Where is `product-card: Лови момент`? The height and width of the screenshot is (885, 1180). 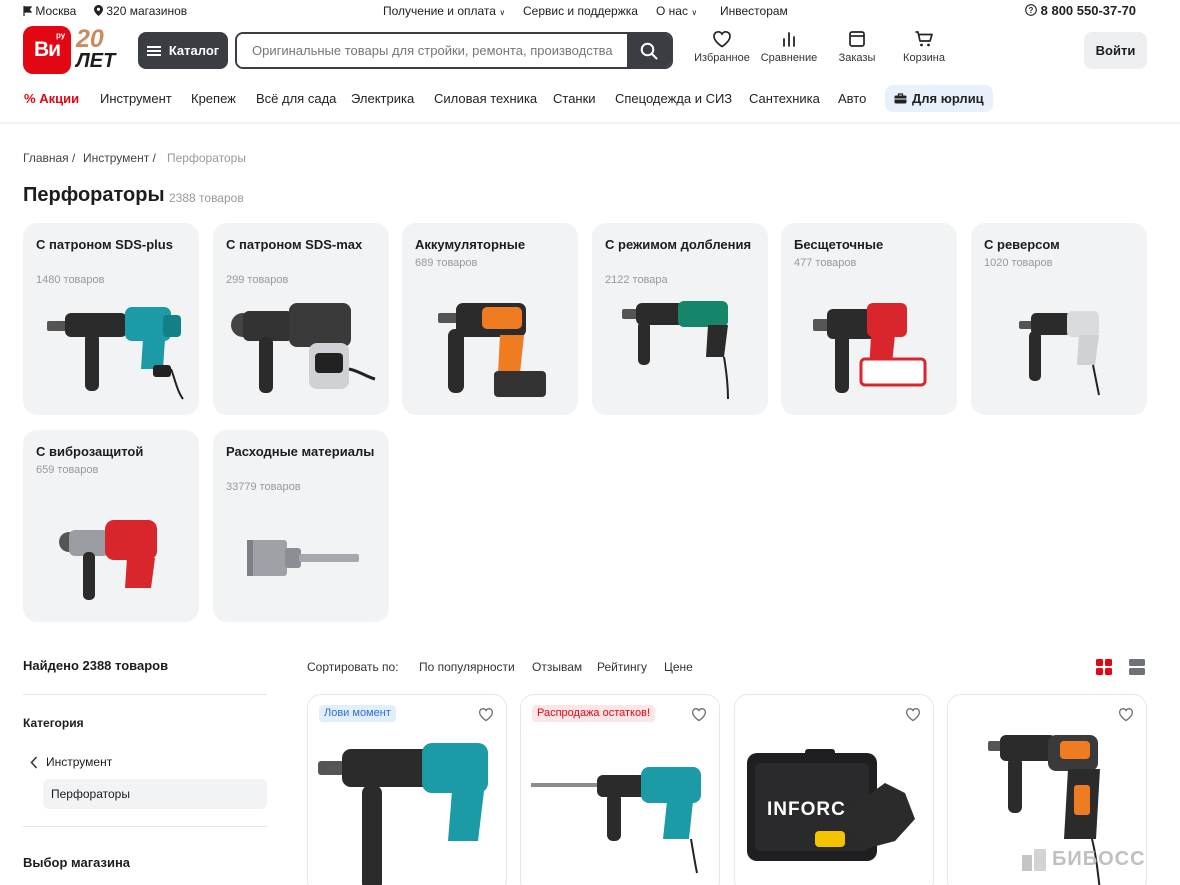
product-card: Лови момент is located at coordinates (407, 789).